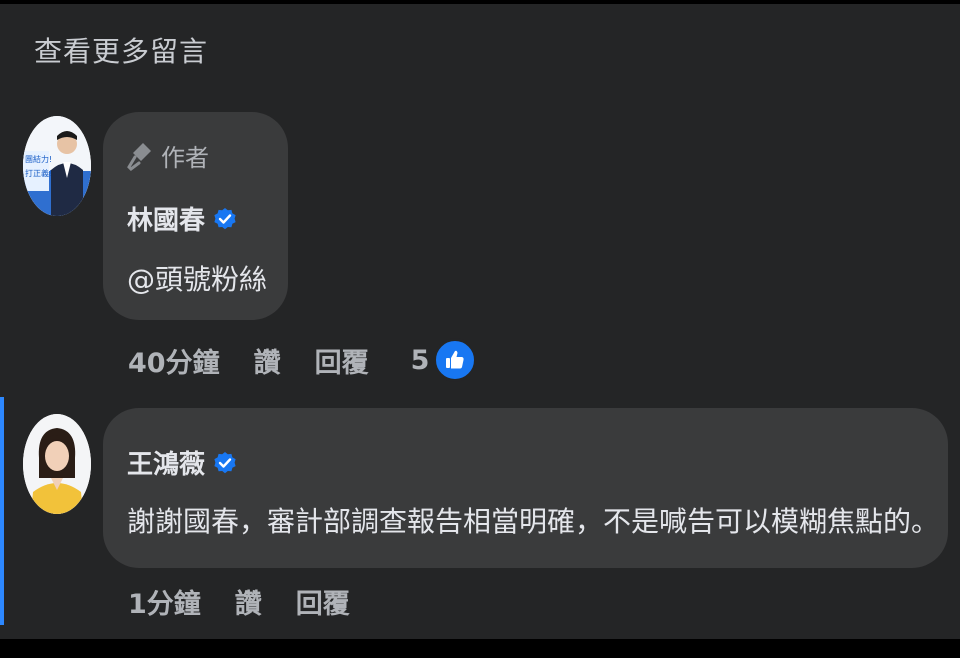 This screenshot has height=658, width=960. I want to click on avatar: 團結力! 打正義!, so click(57, 166).